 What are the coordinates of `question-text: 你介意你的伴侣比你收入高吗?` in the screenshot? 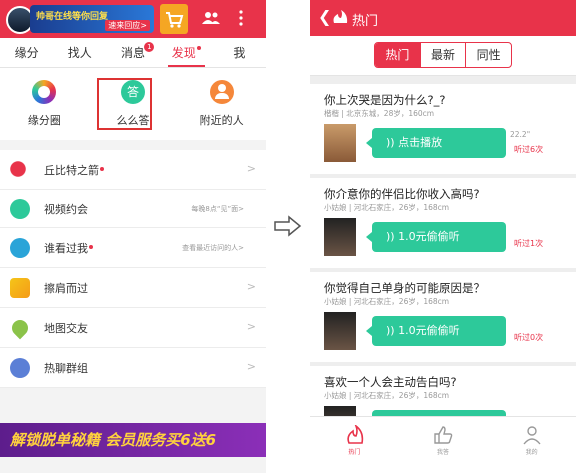 It's located at (402, 194).